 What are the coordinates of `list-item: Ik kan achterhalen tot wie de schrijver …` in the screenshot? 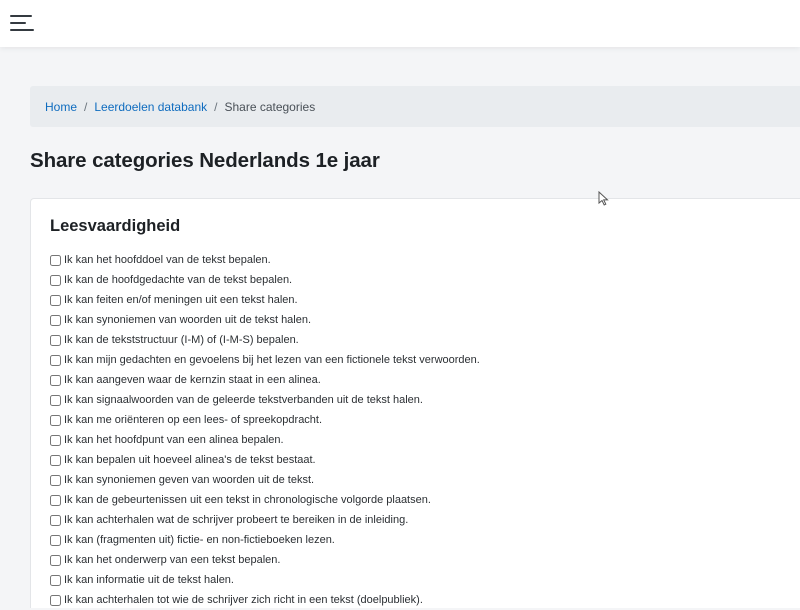 It's located at (419, 600).